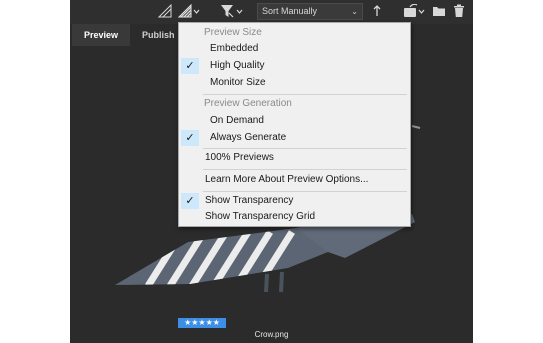 The image size is (543, 343). I want to click on quality-high-icon, so click(189, 12).